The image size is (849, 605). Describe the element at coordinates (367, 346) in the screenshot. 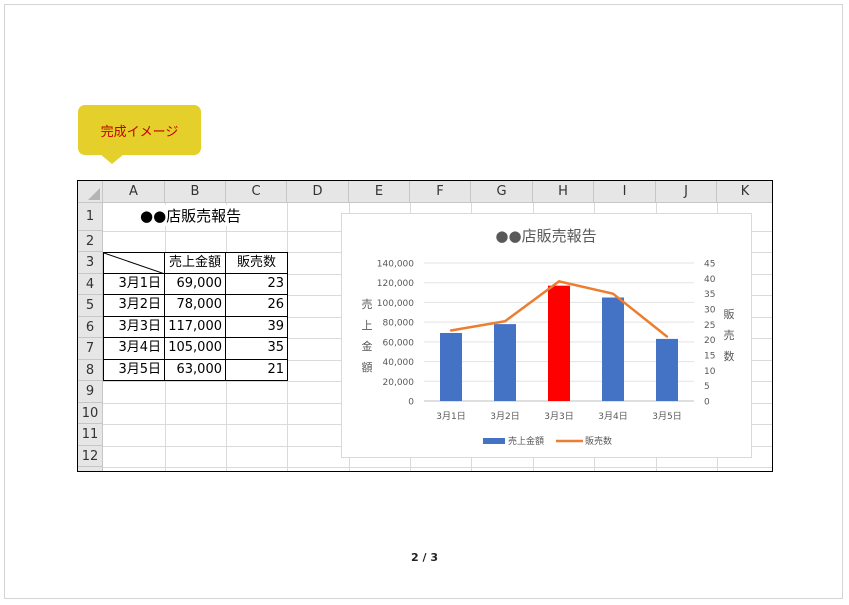

I see `y-axis-title-char: 金` at that location.